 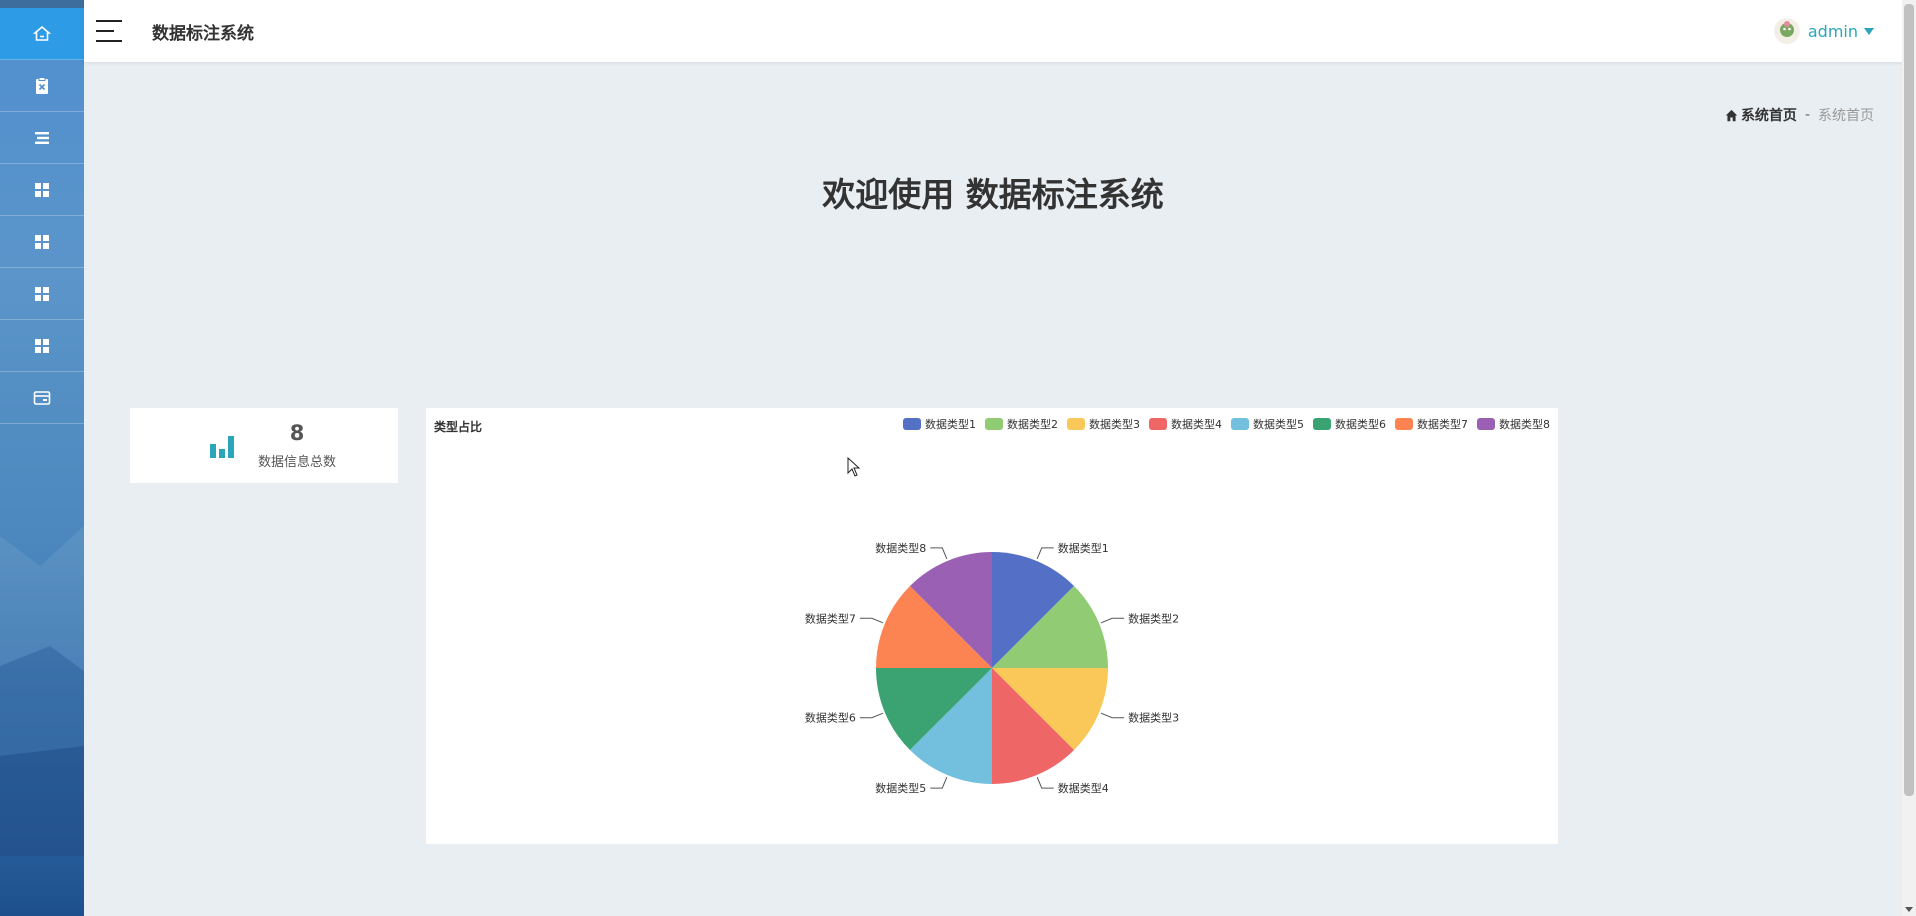 What do you see at coordinates (1846, 116) in the screenshot?
I see `breadcrumb-current: 系统首页` at bounding box center [1846, 116].